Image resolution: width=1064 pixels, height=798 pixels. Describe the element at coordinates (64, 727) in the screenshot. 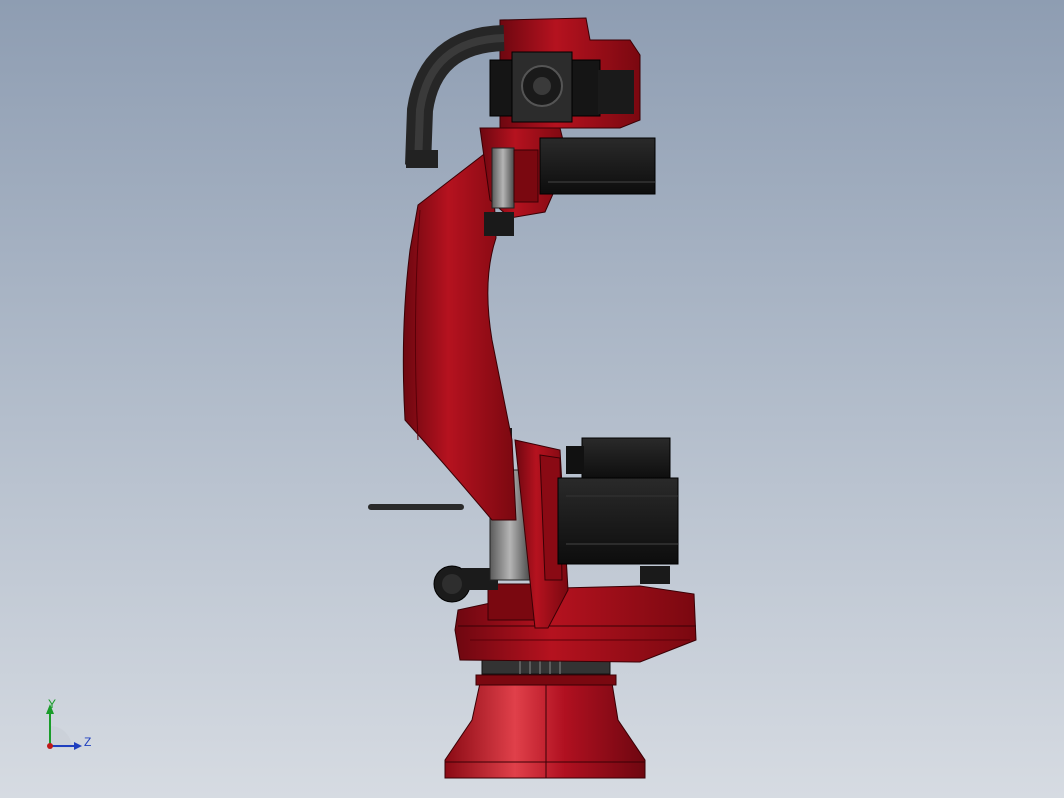

I see `axis-triad-icon` at that location.